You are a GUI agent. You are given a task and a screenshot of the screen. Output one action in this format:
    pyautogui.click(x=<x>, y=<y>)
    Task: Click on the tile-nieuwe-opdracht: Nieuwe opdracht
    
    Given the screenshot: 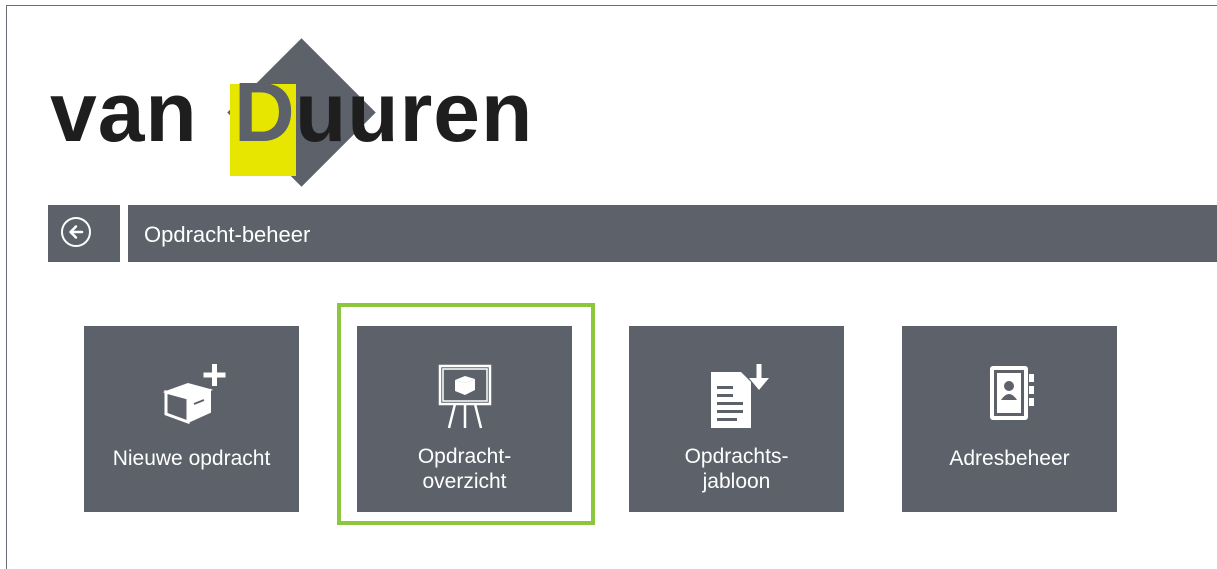 What is the action you would take?
    pyautogui.click(x=191, y=419)
    